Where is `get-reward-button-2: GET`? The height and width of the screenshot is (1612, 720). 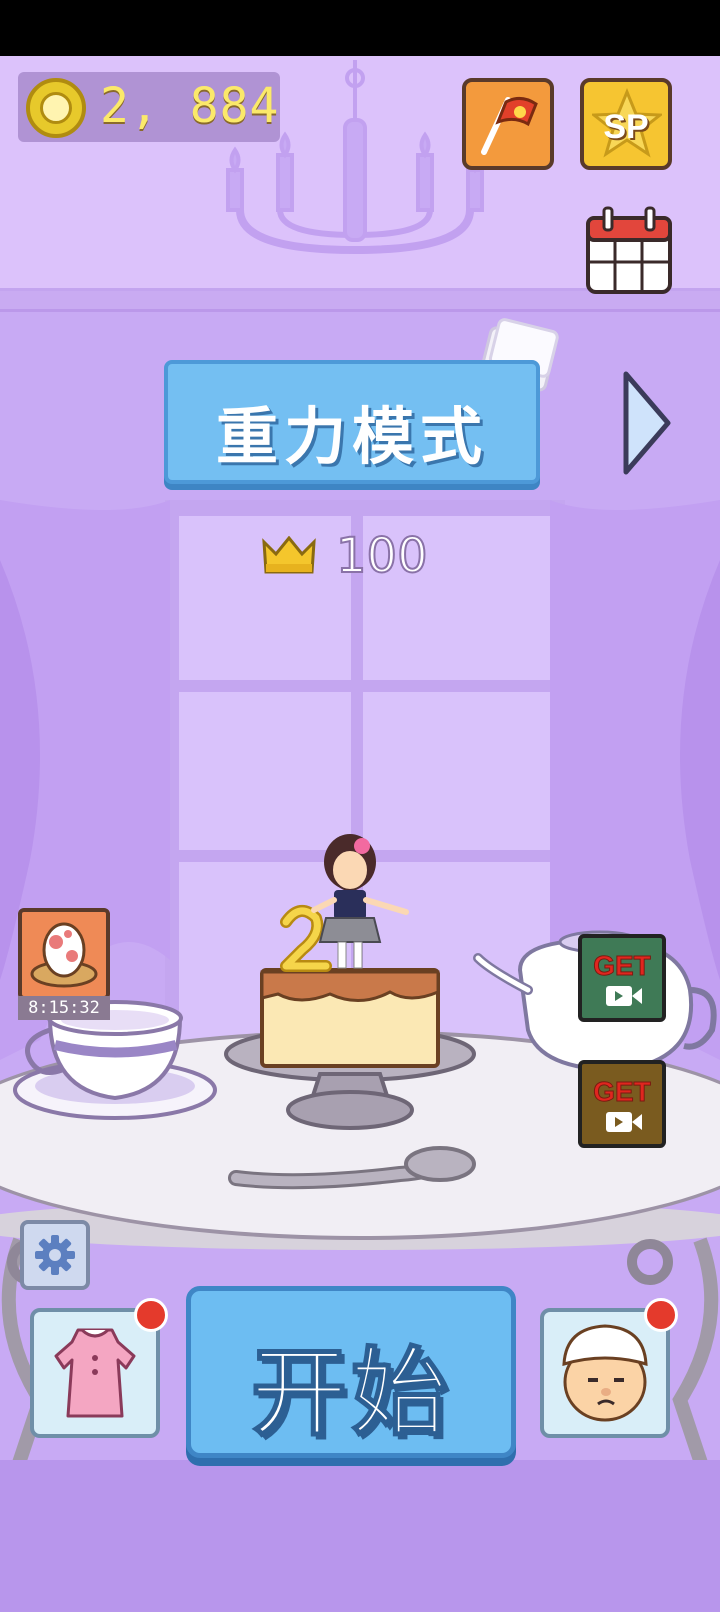
get-reward-button-2: GET is located at coordinates (622, 1104).